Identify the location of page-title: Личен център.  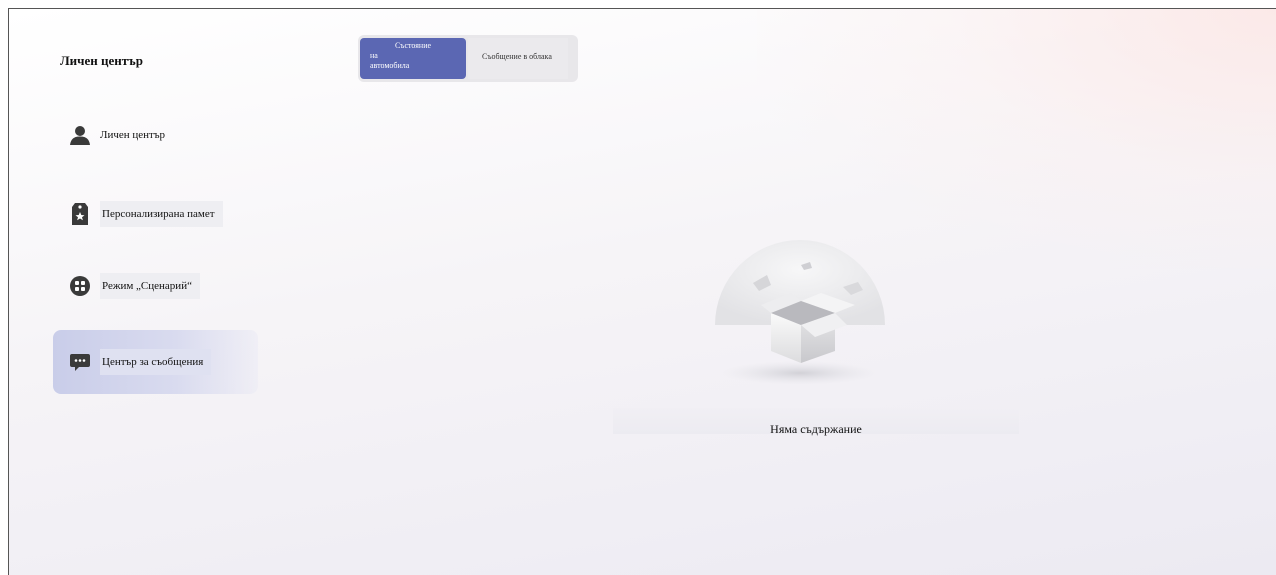
(101, 60).